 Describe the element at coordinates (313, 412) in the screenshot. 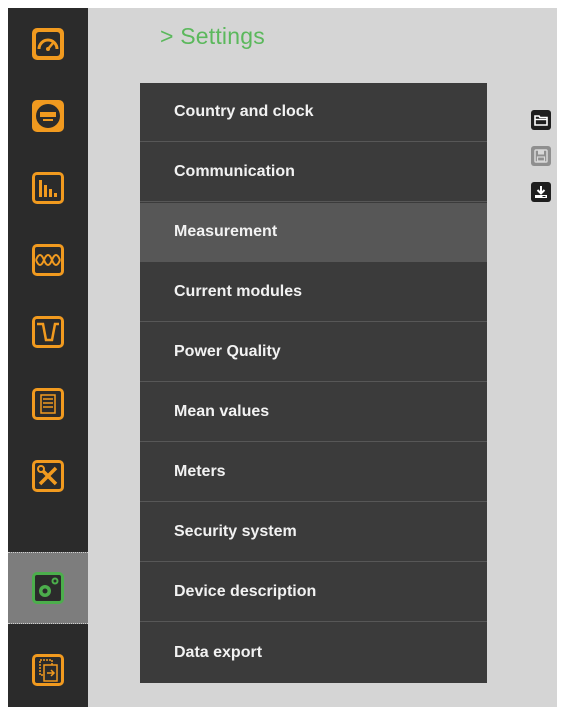

I see `menu-item-mean-values: Mean values` at that location.